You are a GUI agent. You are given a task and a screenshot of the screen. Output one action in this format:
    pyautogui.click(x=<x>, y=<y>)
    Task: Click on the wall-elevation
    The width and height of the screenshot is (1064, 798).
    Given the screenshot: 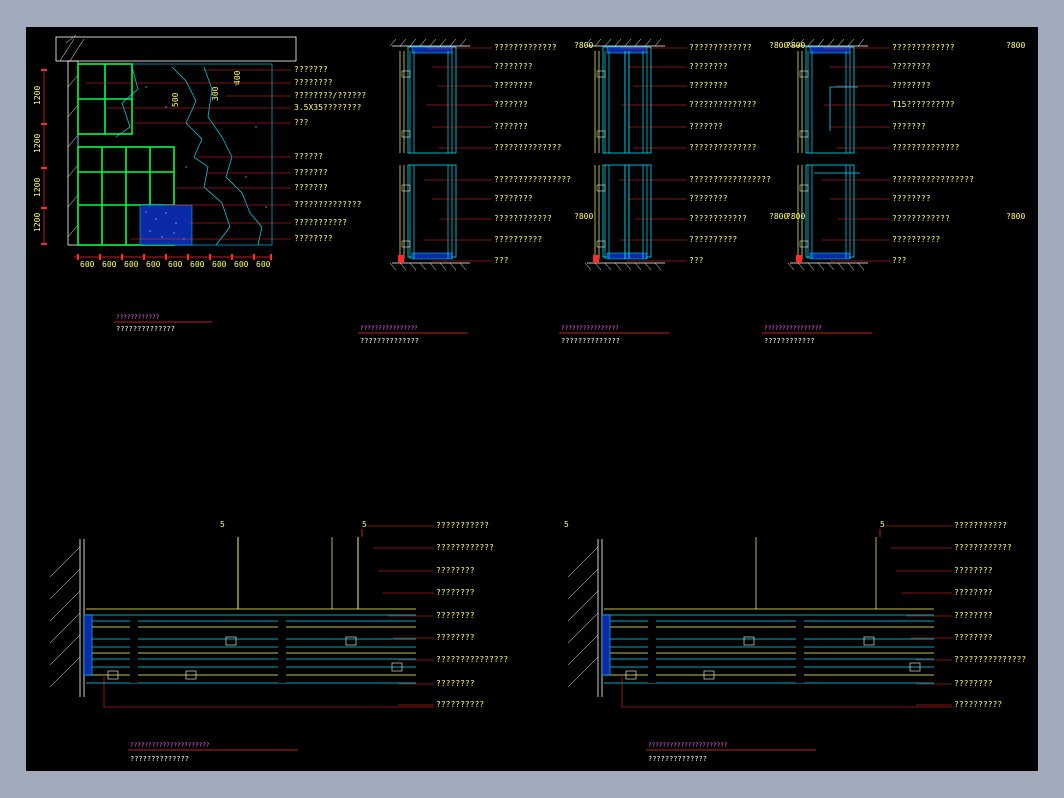 What is the action you would take?
    pyautogui.click(x=169, y=147)
    